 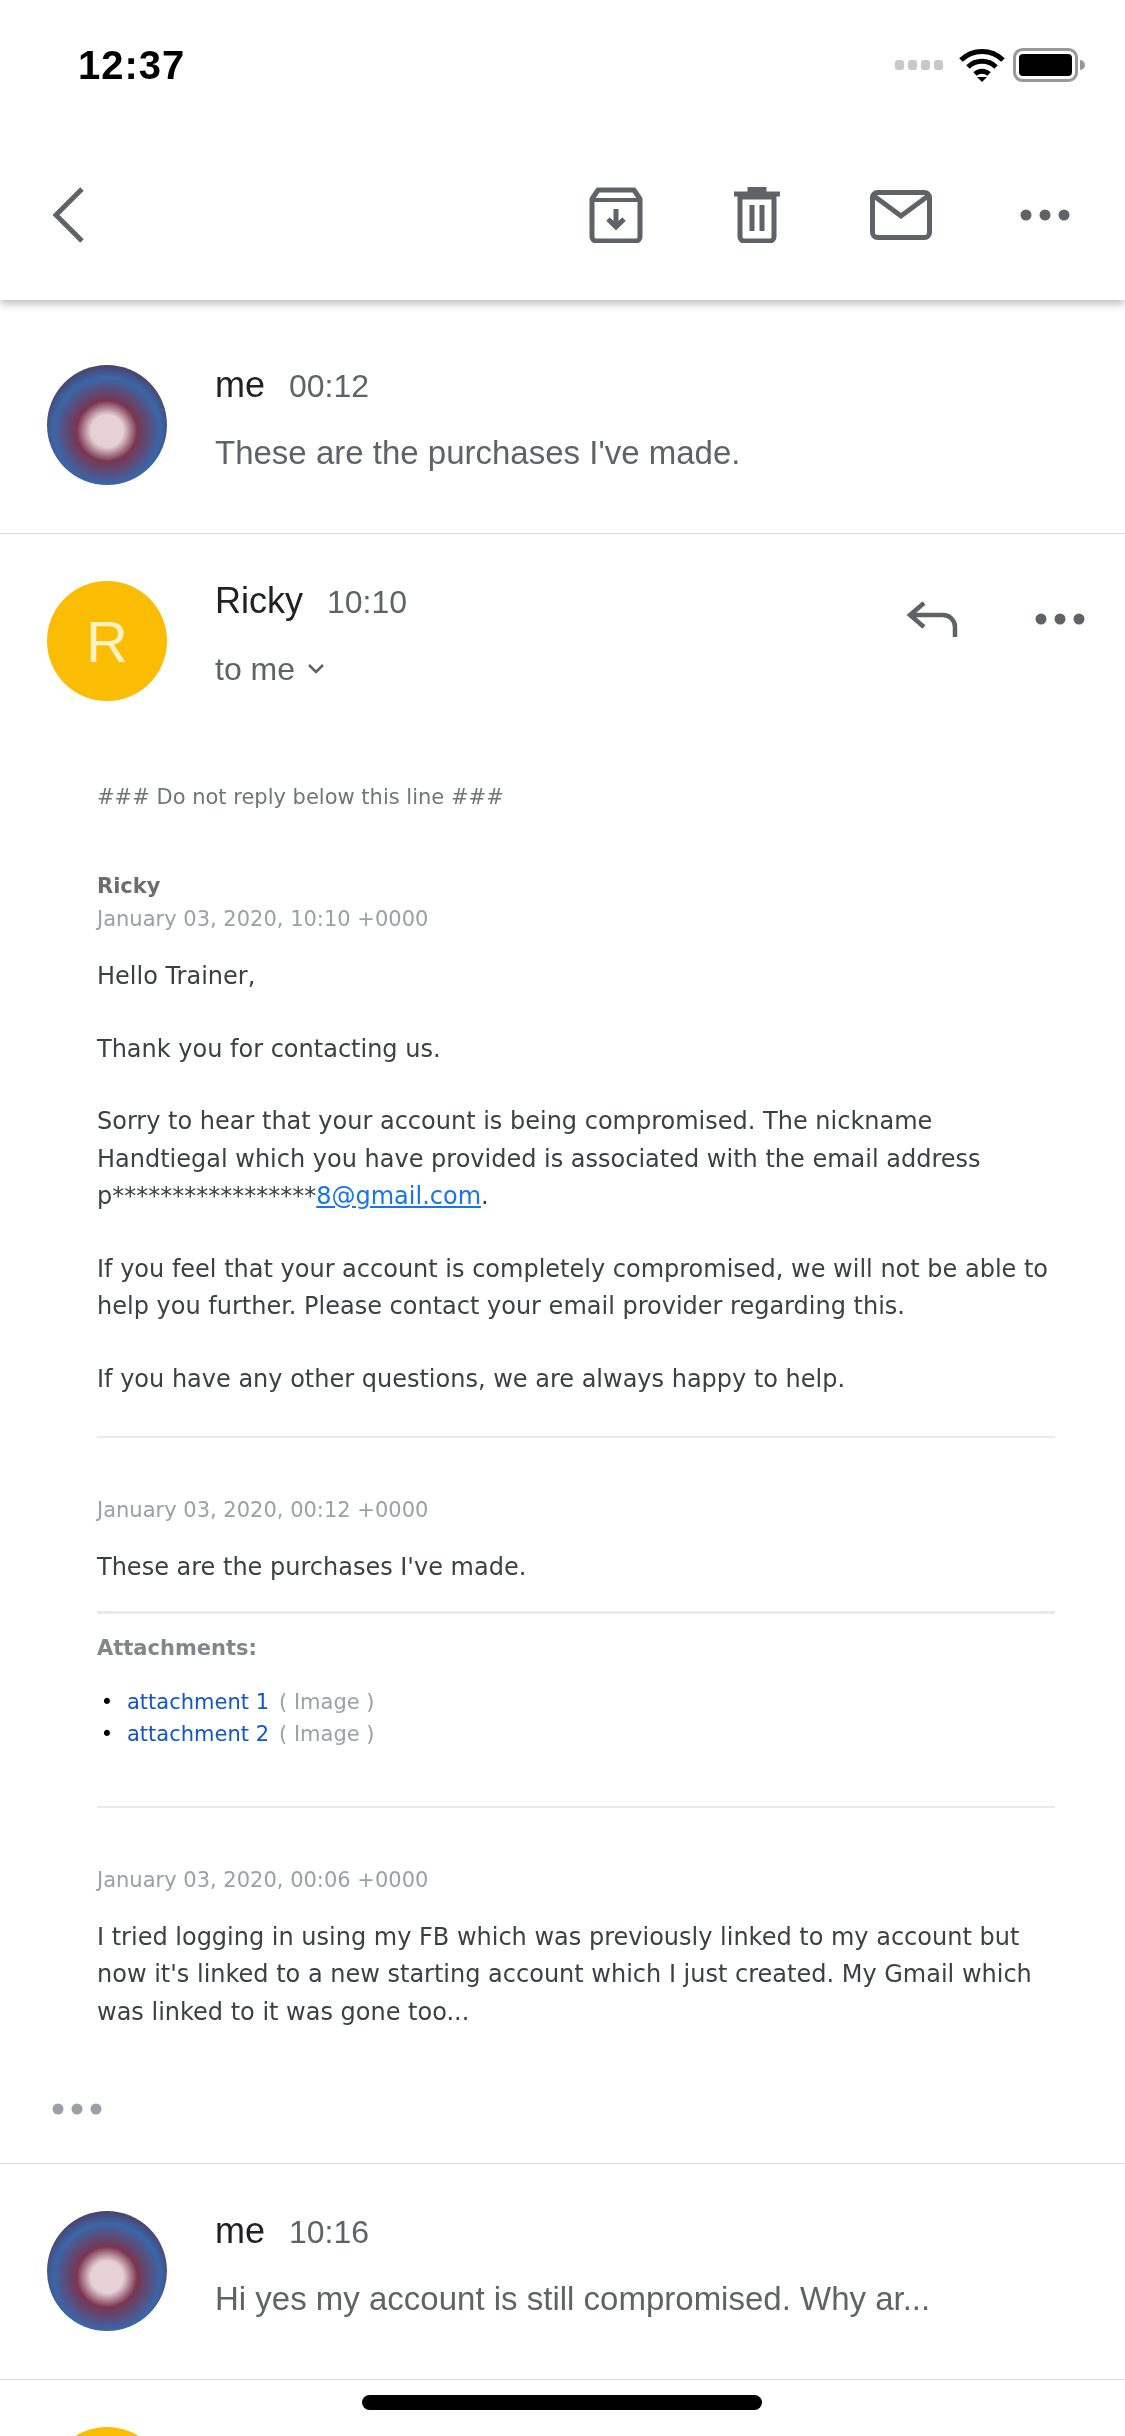 What do you see at coordinates (77, 2109) in the screenshot?
I see `trimmed-content-icon` at bounding box center [77, 2109].